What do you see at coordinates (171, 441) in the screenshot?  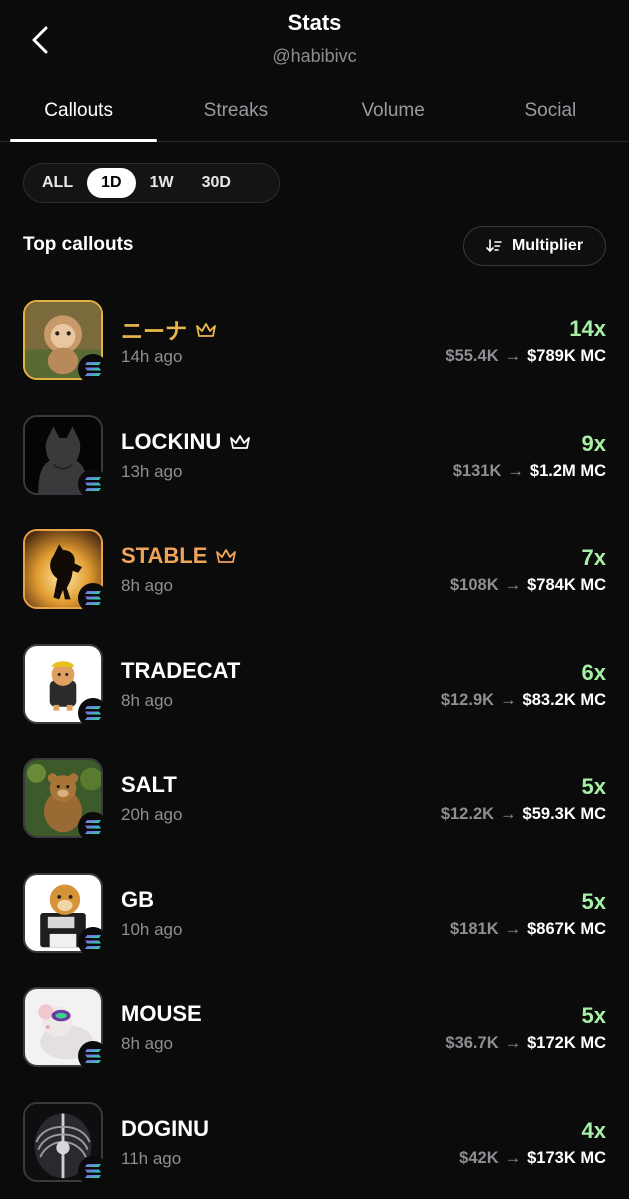 I see `token-name-text: LOCKINU` at bounding box center [171, 441].